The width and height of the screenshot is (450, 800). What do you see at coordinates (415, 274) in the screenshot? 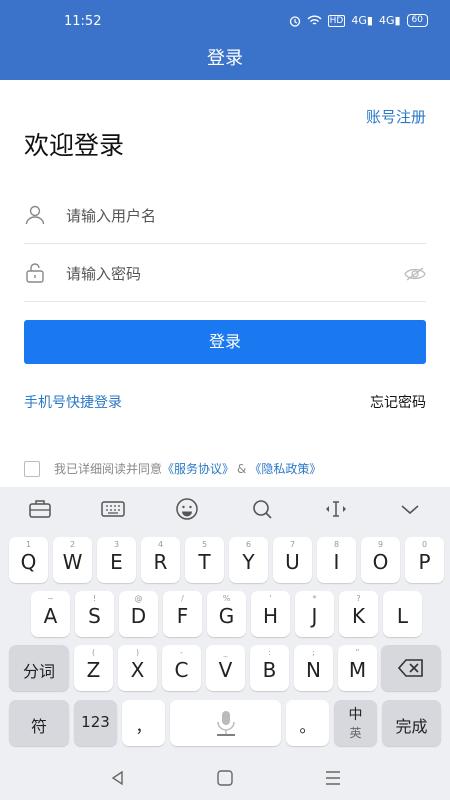
I see `eye-hidden-icon` at bounding box center [415, 274].